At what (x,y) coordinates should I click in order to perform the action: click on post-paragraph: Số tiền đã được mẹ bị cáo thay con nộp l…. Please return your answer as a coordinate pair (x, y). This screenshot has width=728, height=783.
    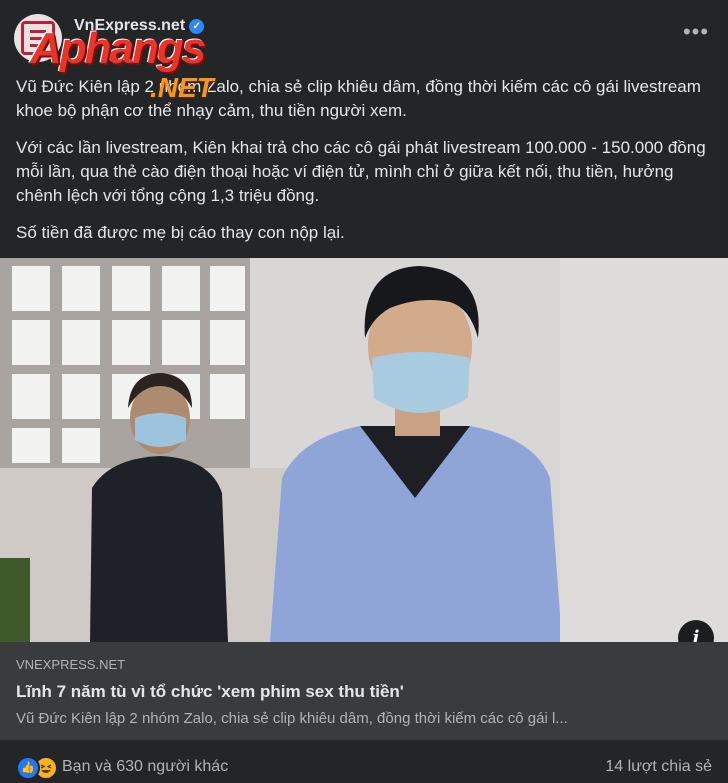
    Looking at the image, I should click on (180, 232).